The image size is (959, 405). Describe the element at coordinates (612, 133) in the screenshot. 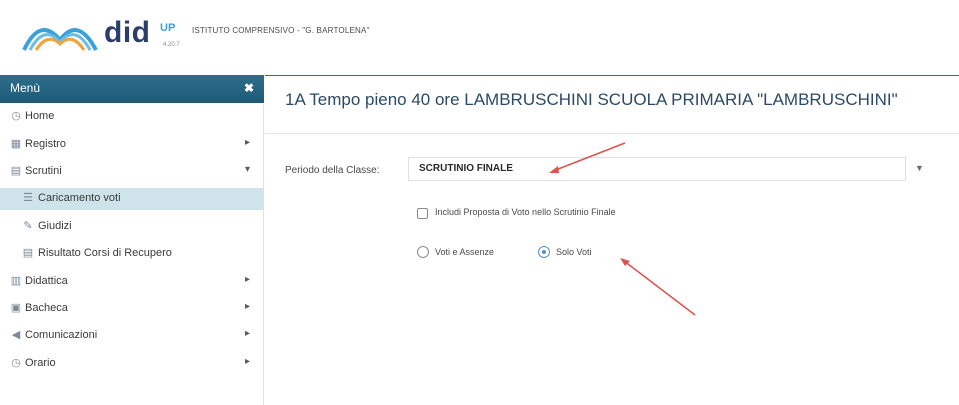

I see `title-divider` at that location.